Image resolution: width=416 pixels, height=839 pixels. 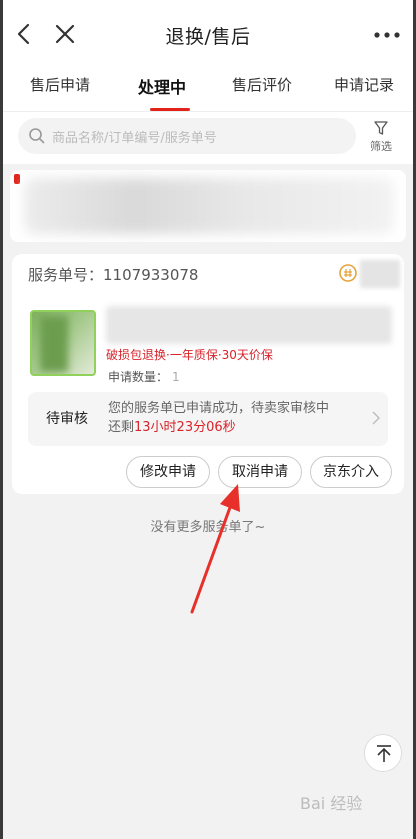 I want to click on arrow-up-icon, so click(x=384, y=753).